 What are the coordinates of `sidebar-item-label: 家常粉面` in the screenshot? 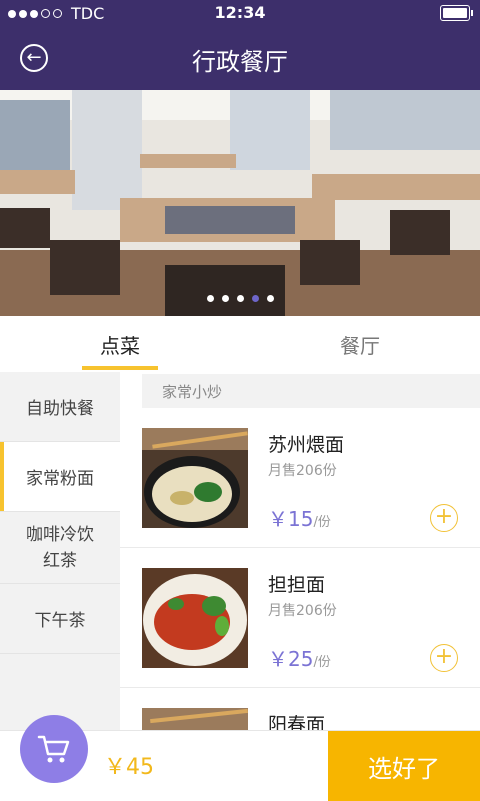 It's located at (60, 479).